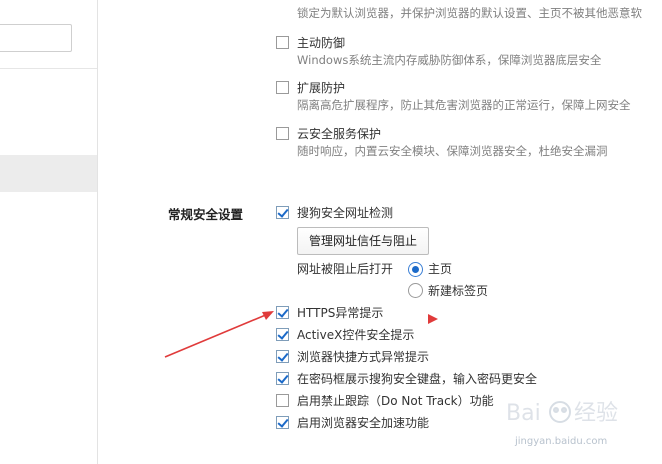  Describe the element at coordinates (596, 413) in the screenshot. I see `svg-text: 经验` at that location.